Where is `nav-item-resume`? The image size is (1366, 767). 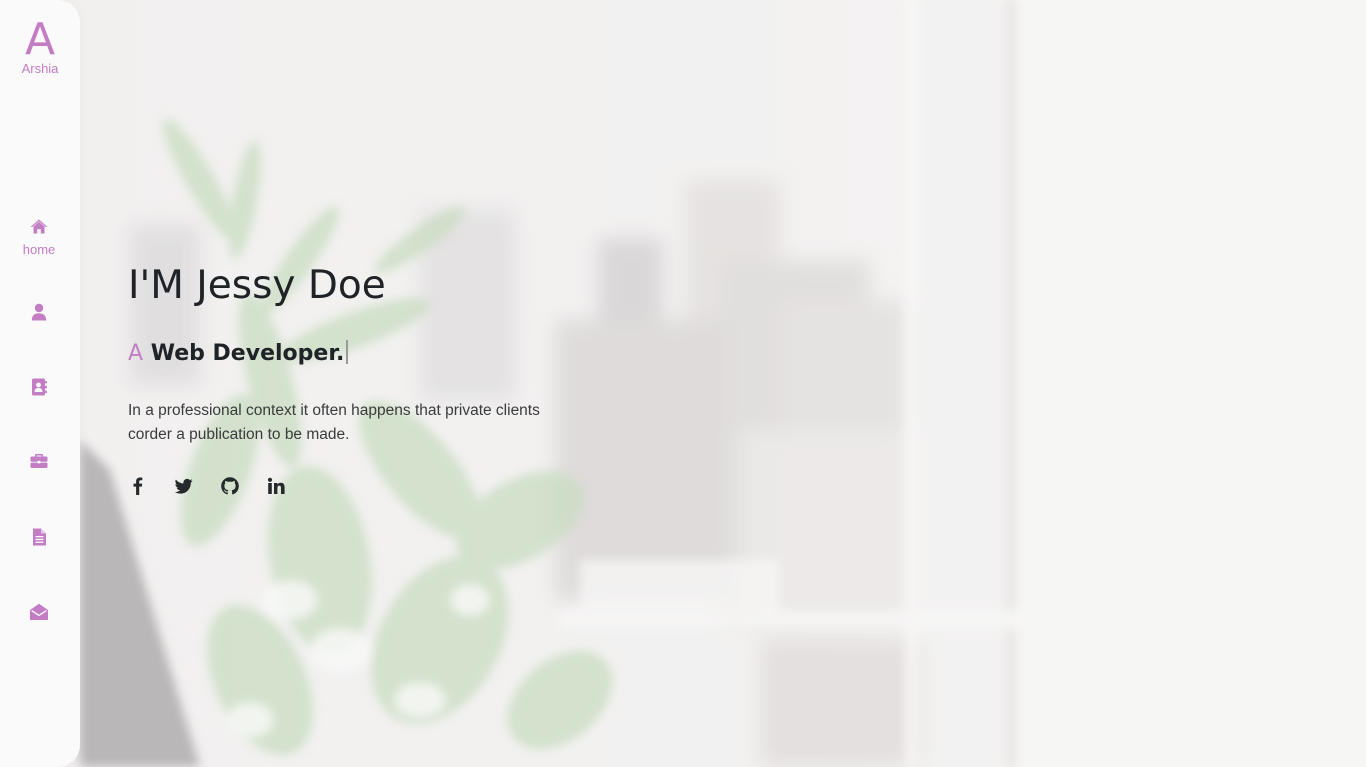 nav-item-resume is located at coordinates (39, 552).